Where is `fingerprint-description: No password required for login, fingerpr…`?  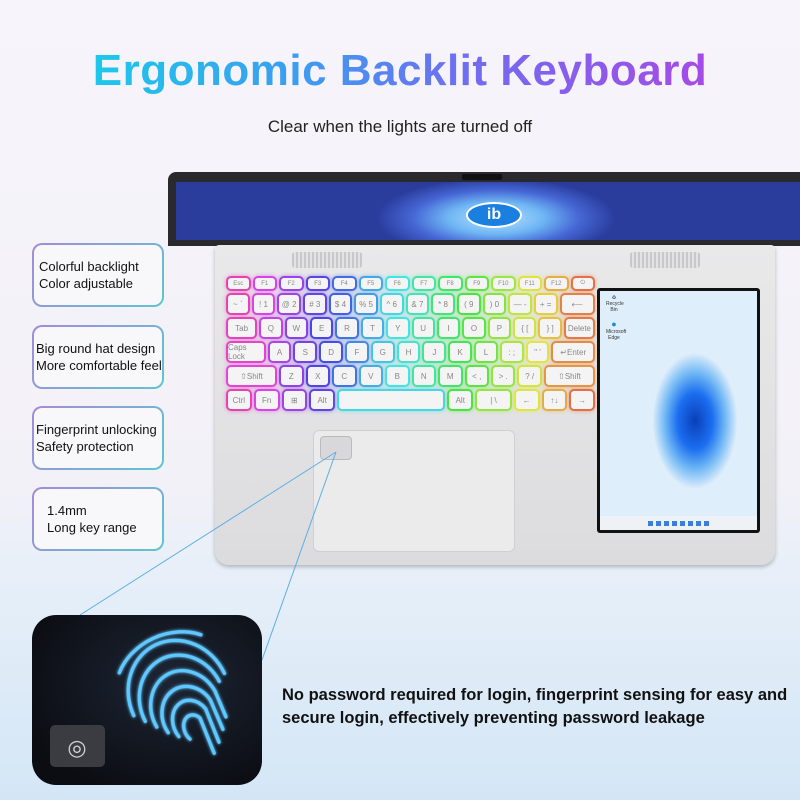 fingerprint-description: No password required for login, fingerpr… is located at coordinates (535, 706).